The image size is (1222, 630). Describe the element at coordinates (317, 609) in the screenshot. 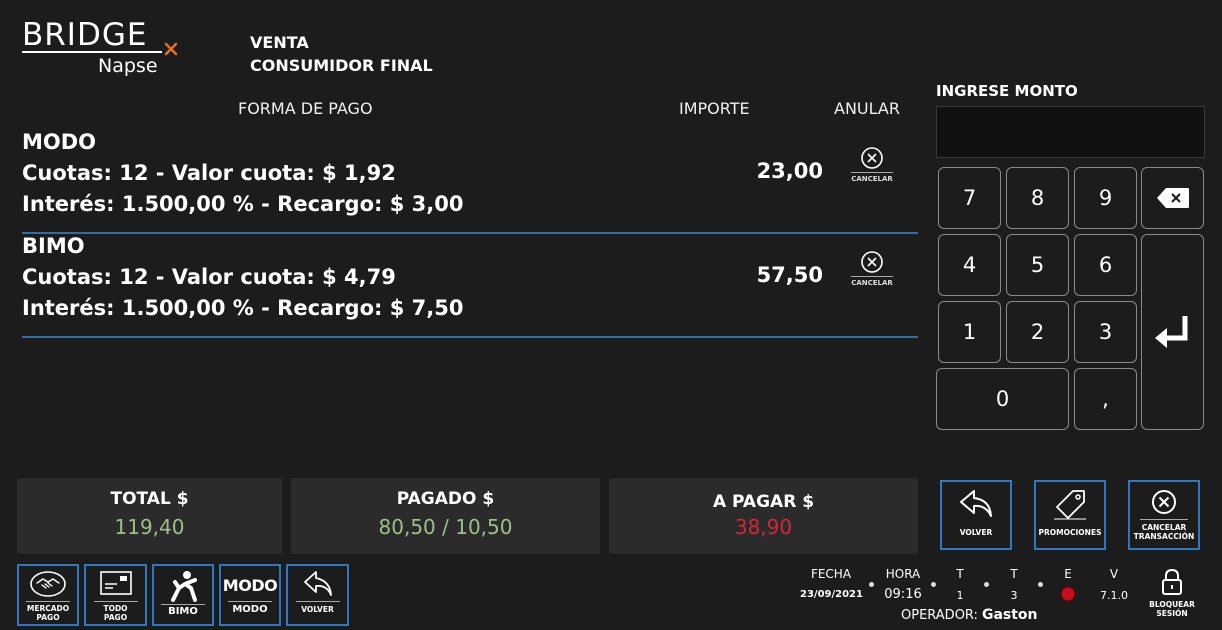

I see `volver-pay-label: VOLVER` at that location.